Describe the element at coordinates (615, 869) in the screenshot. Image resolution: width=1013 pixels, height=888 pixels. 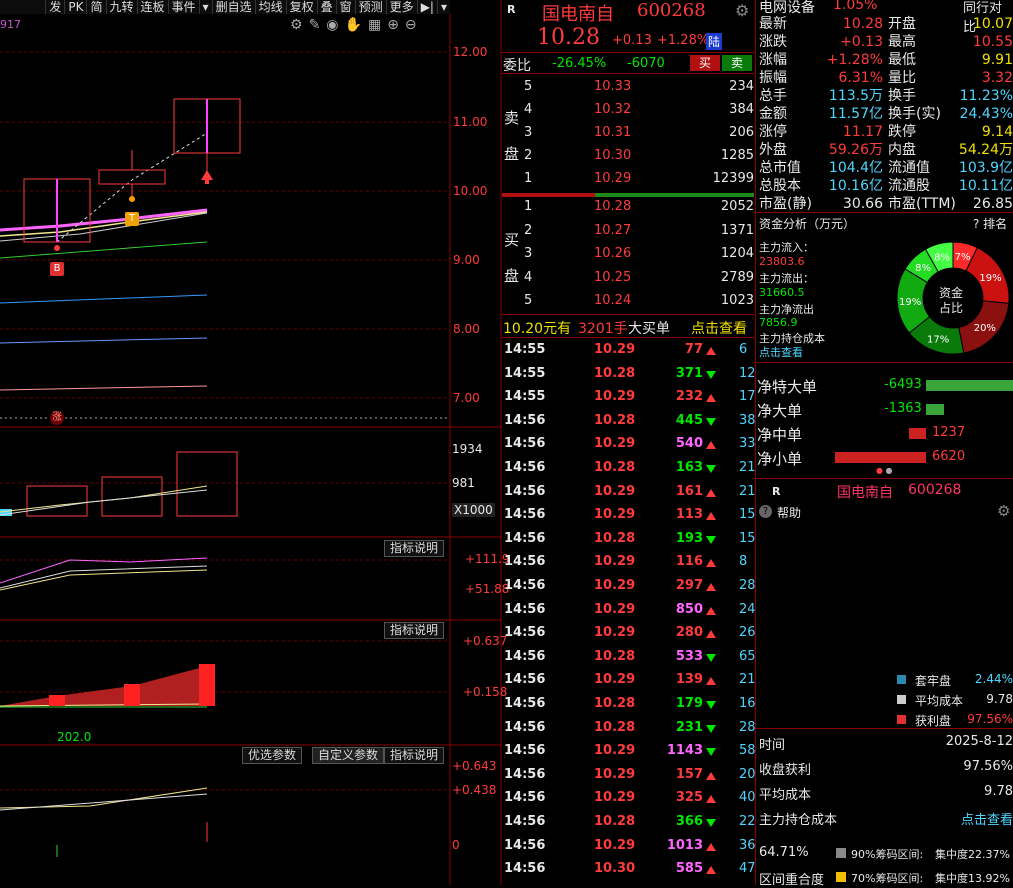
I see `tick-price: 10.30` at that location.